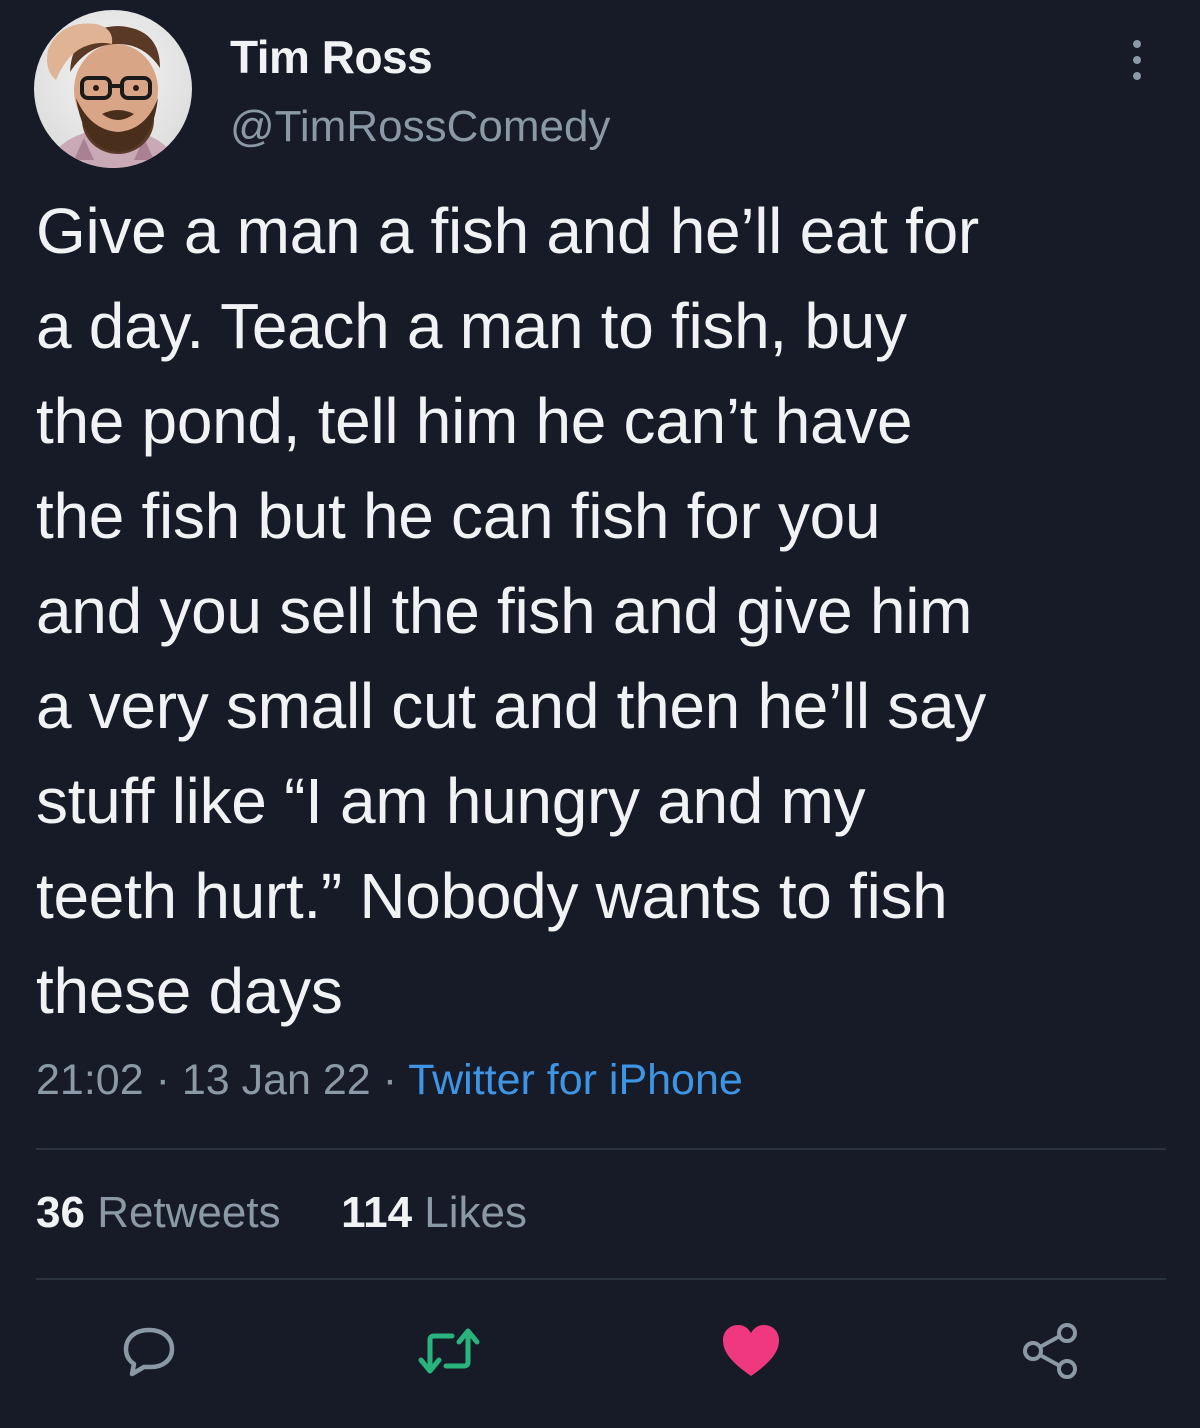  Describe the element at coordinates (476, 1212) in the screenshot. I see `likes-label: Likes` at that location.